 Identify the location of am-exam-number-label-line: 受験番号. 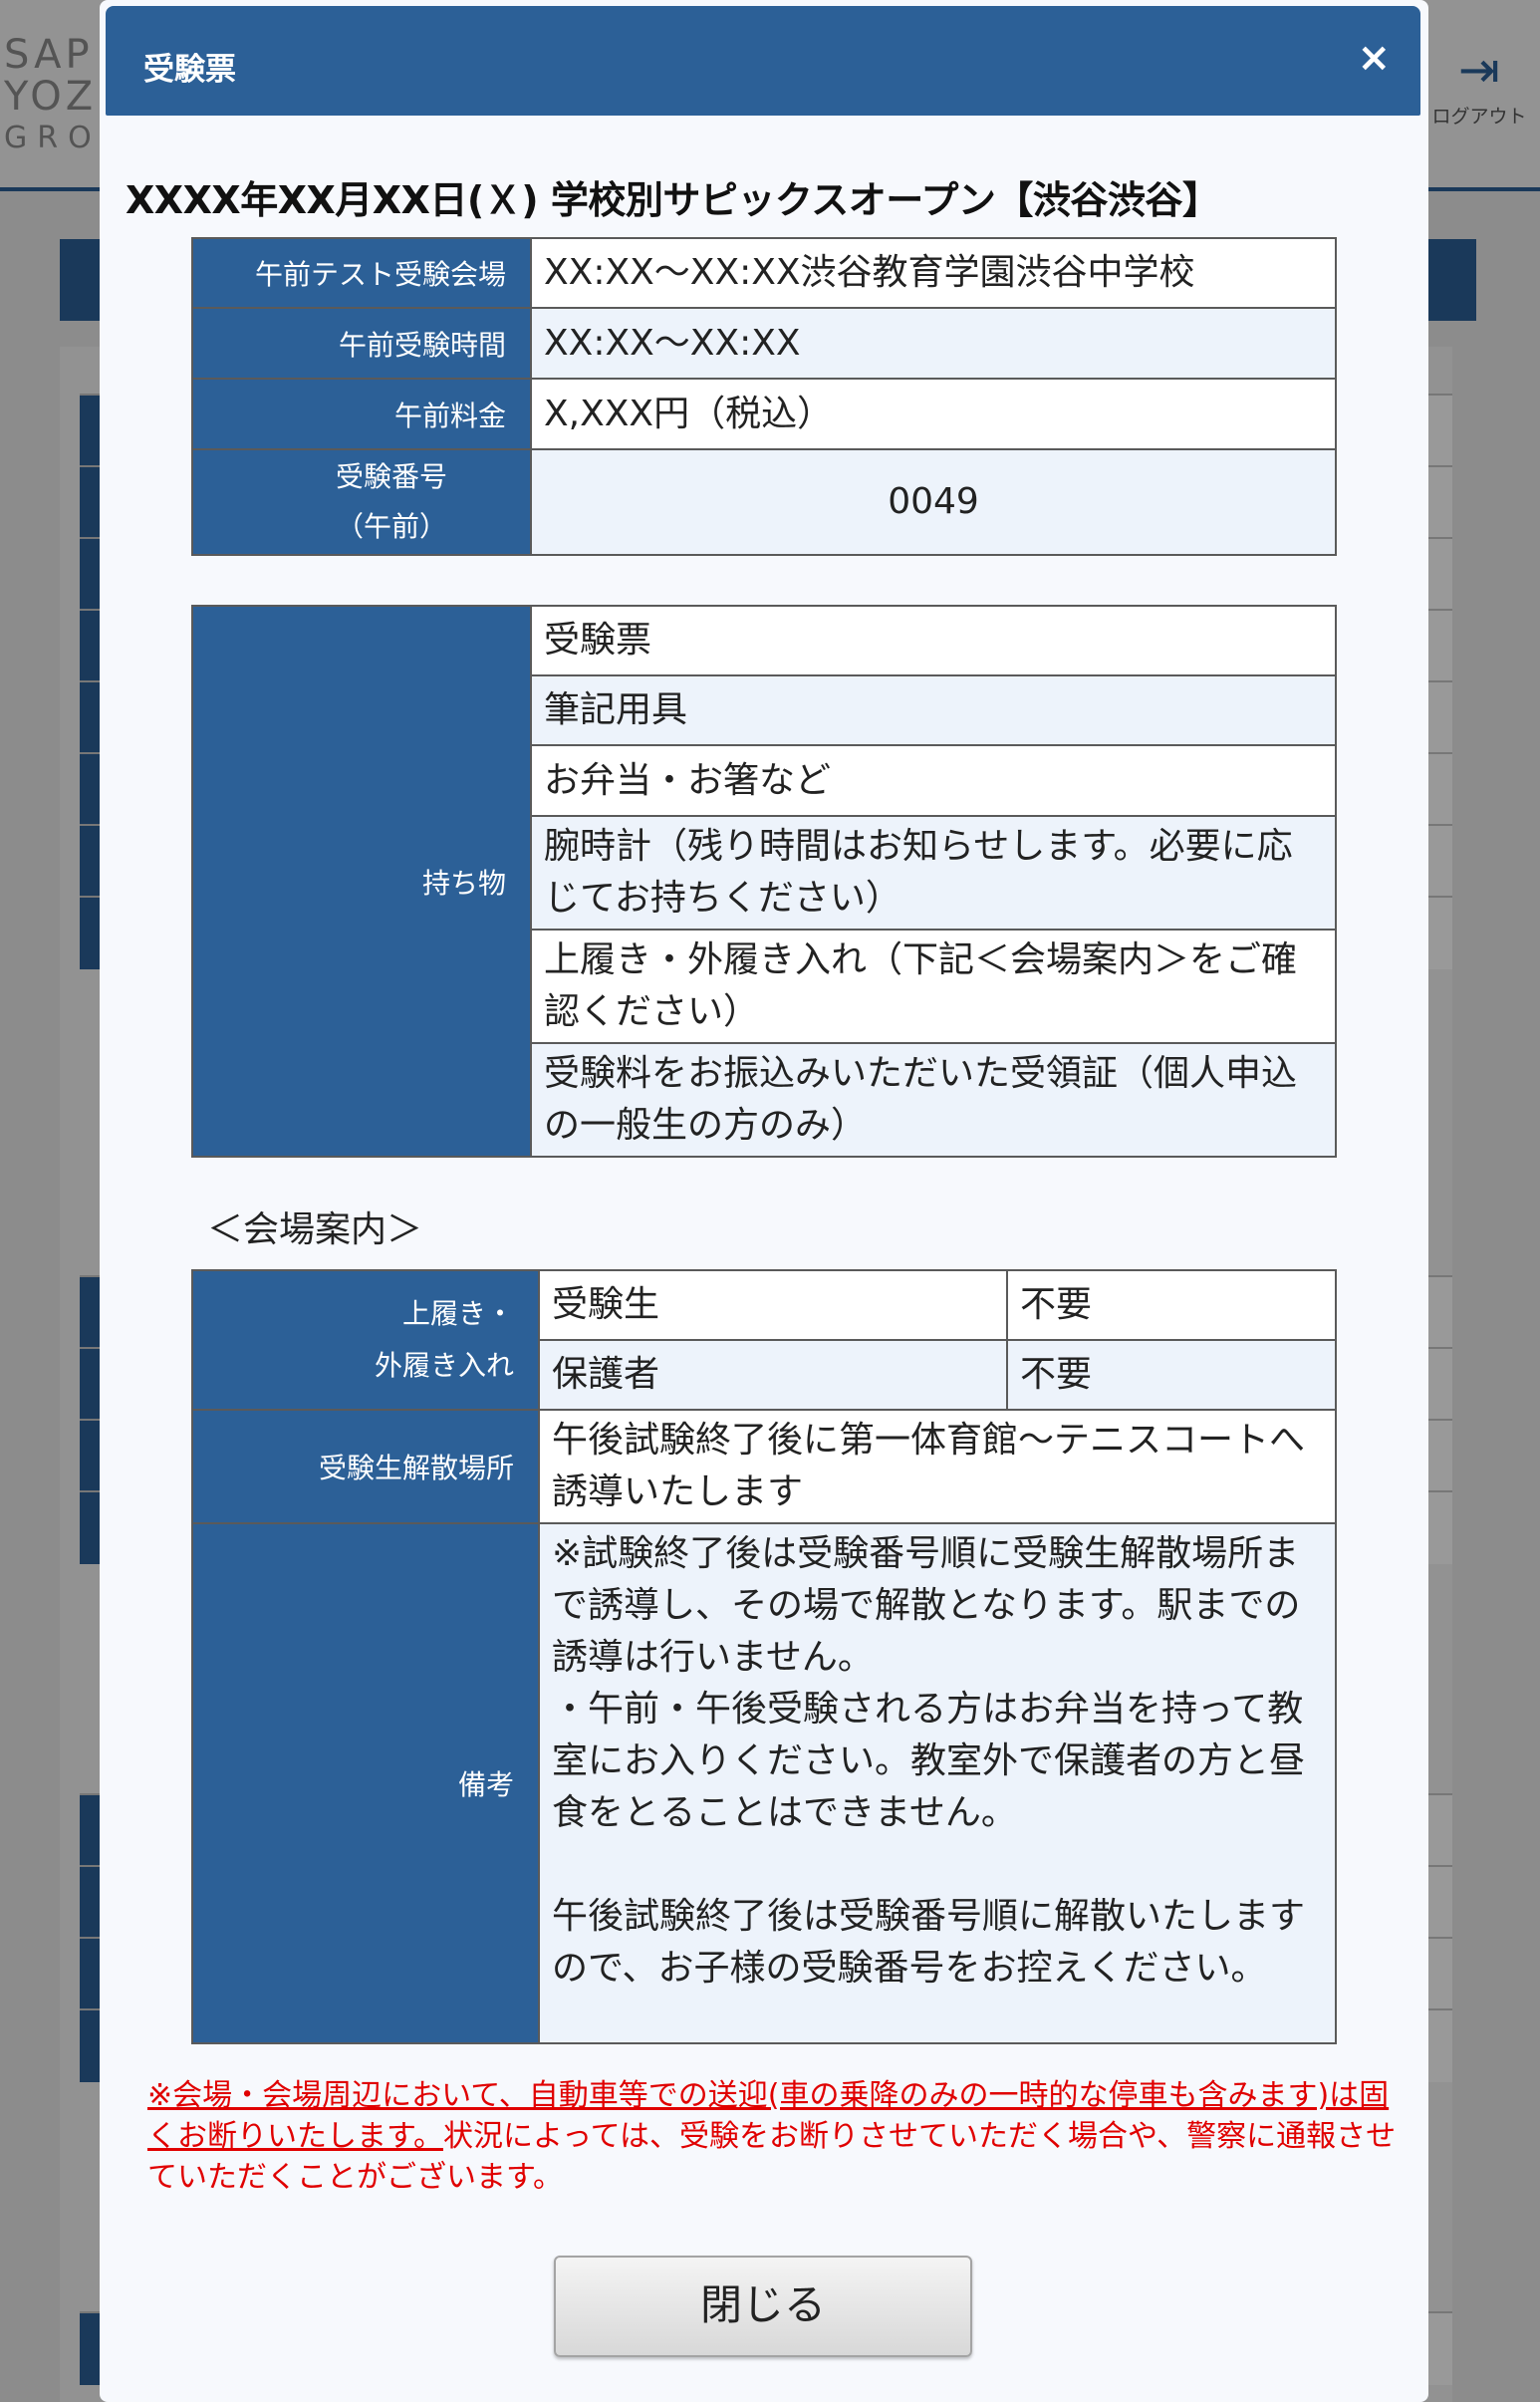
(391, 477).